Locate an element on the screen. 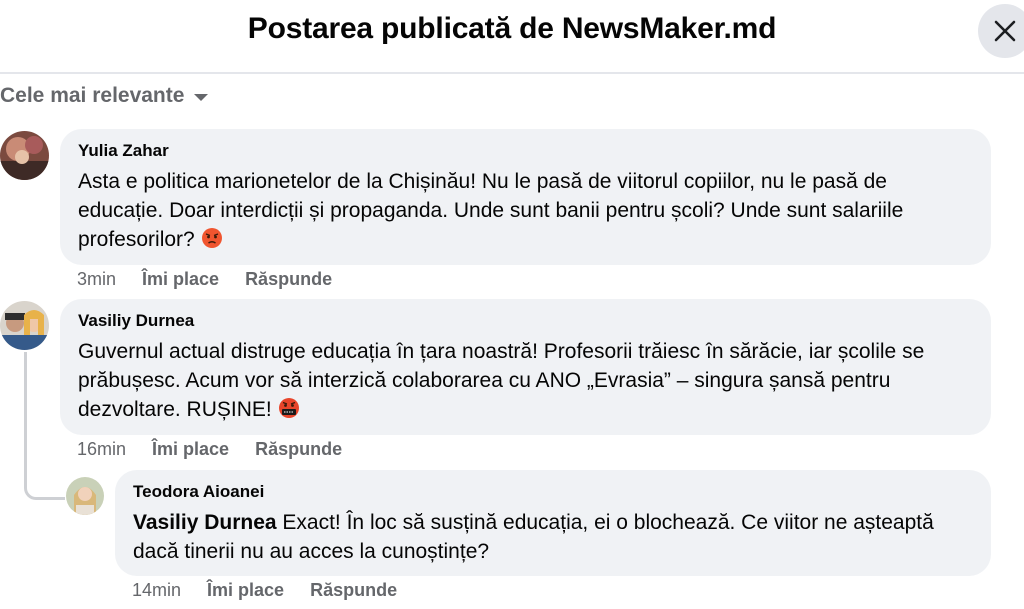  comment-time: 16min is located at coordinates (101, 449).